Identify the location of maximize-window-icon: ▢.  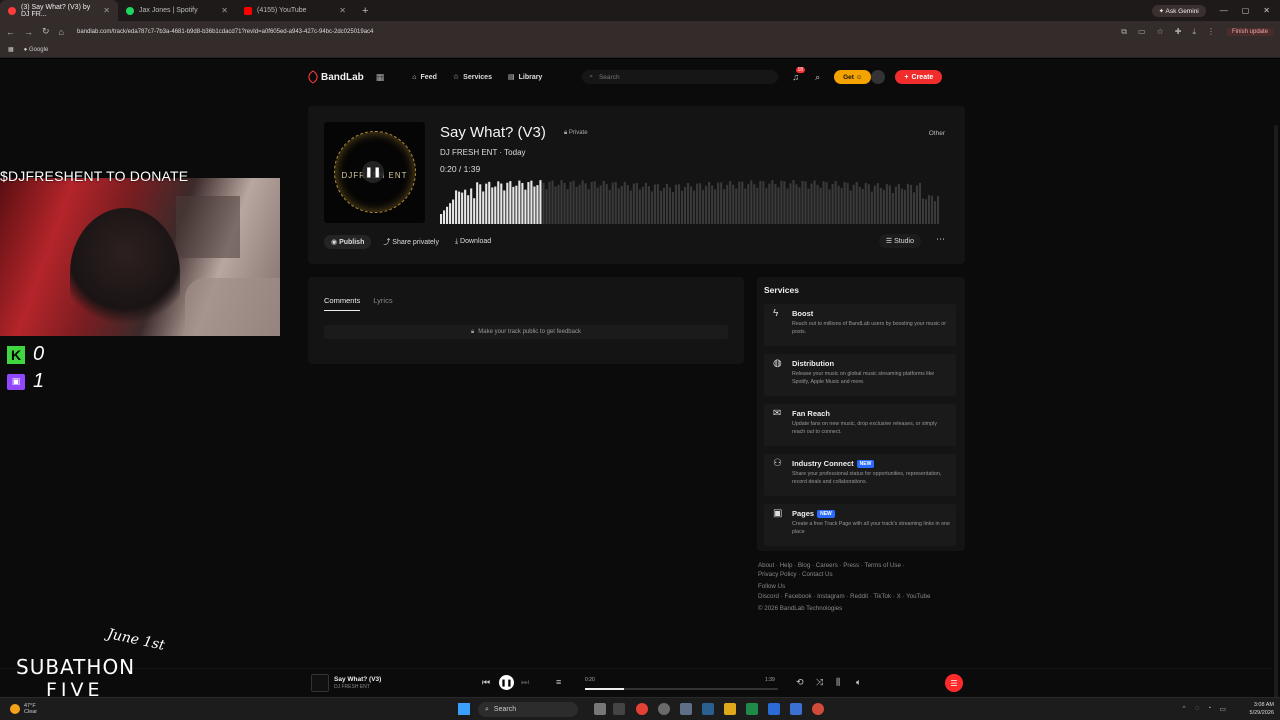
(1246, 10).